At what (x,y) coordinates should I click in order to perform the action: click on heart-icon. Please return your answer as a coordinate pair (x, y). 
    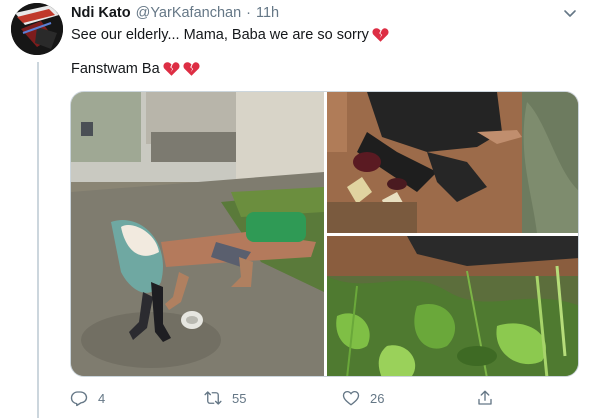
    Looking at the image, I should click on (351, 398).